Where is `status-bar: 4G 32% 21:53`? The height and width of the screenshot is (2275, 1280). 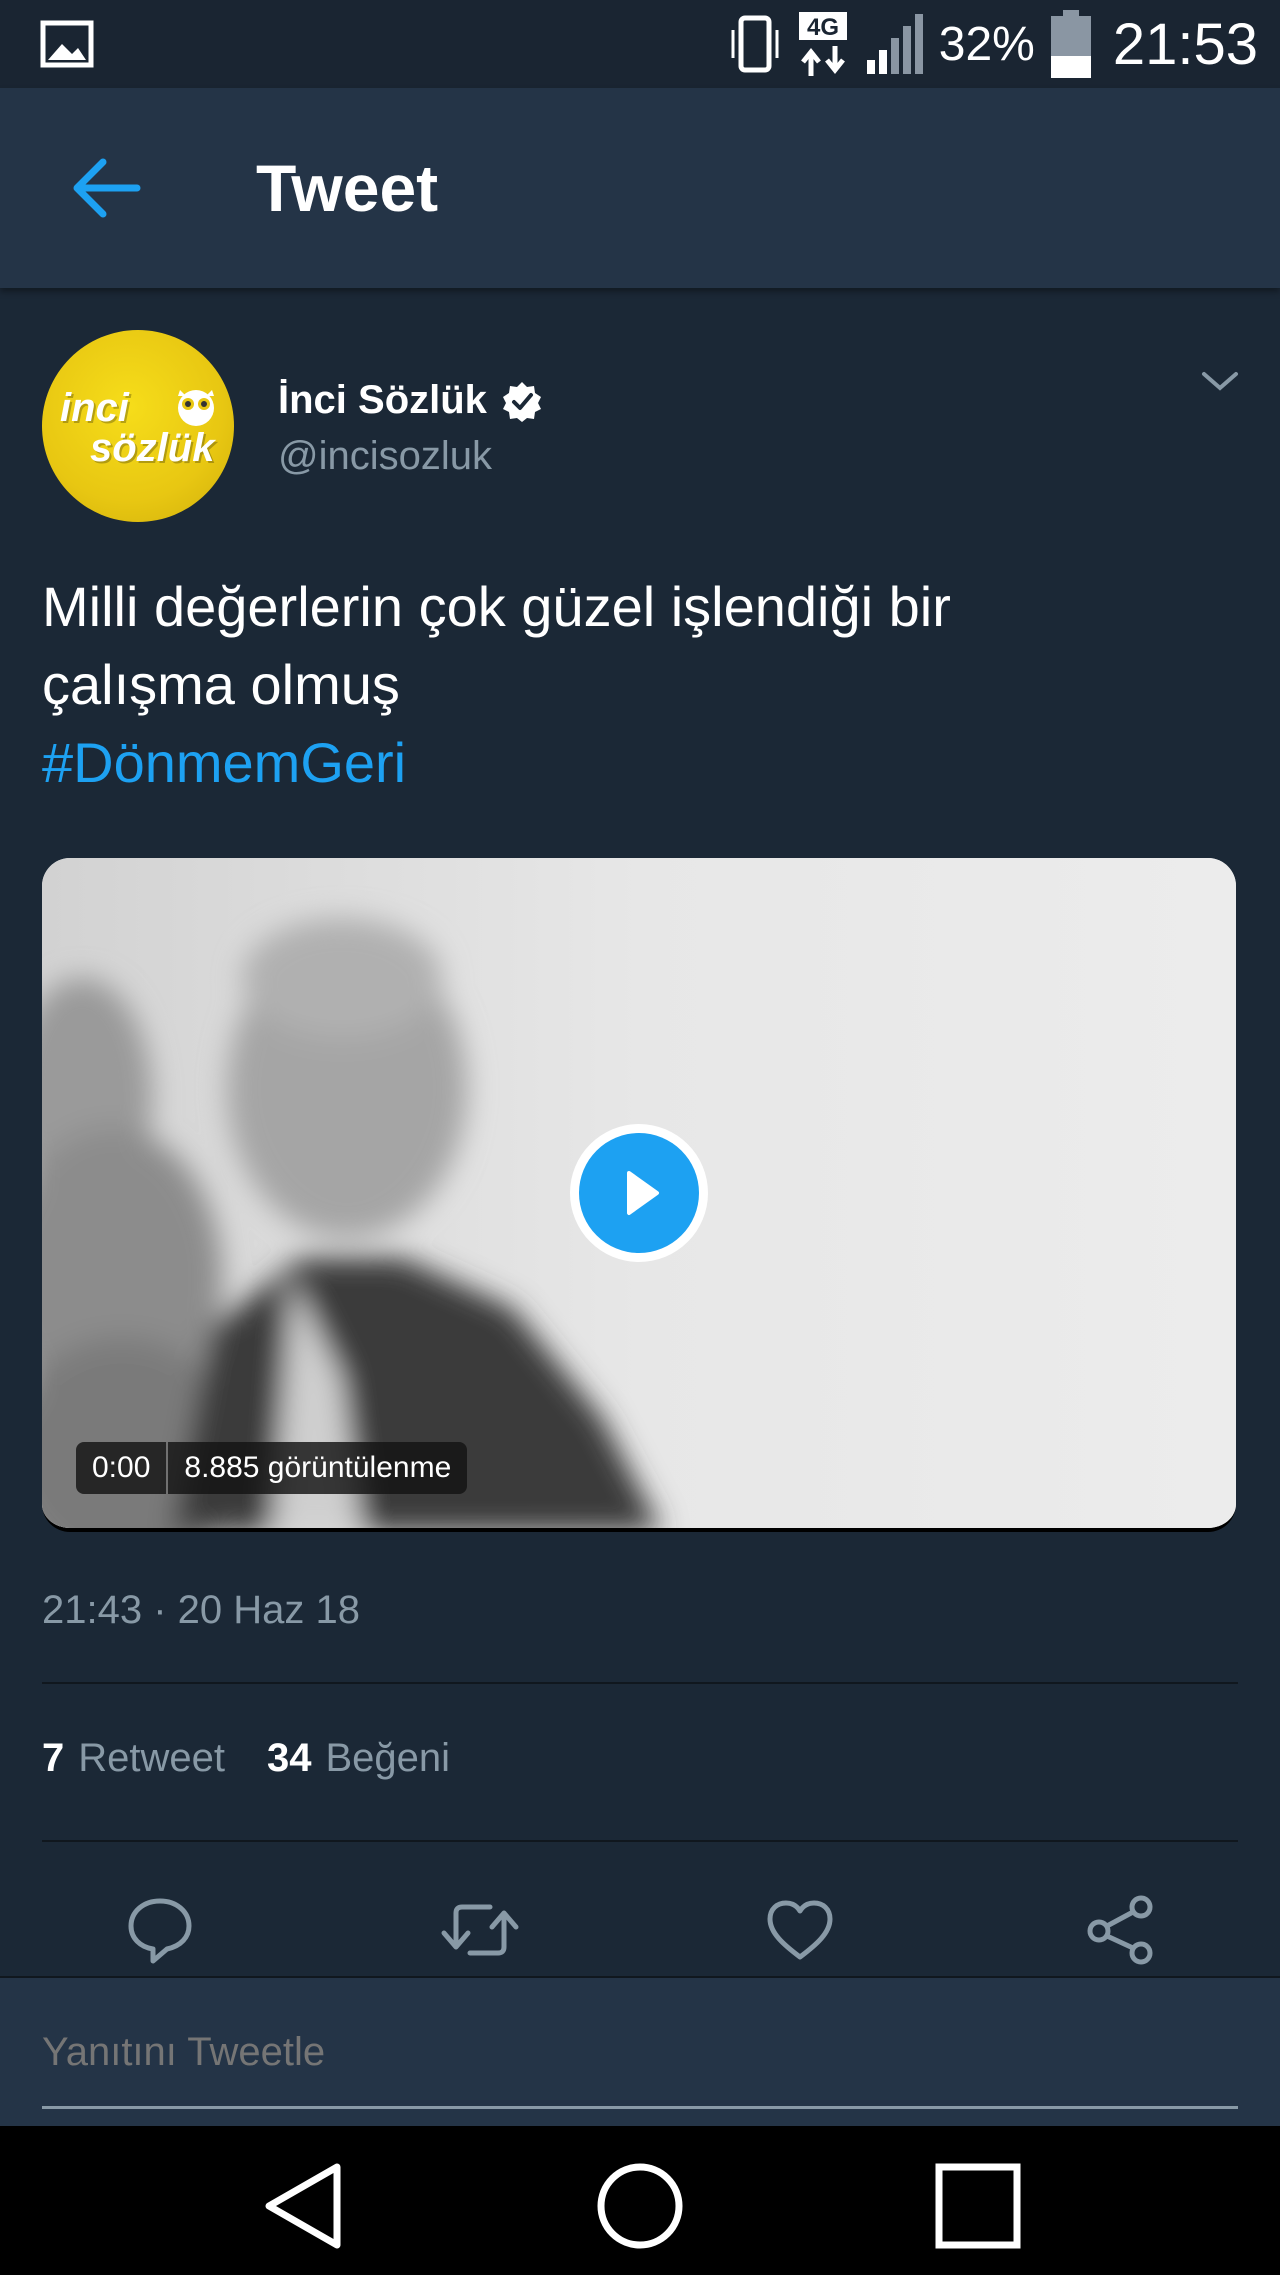
status-bar: 4G 32% 21:53 is located at coordinates (640, 44).